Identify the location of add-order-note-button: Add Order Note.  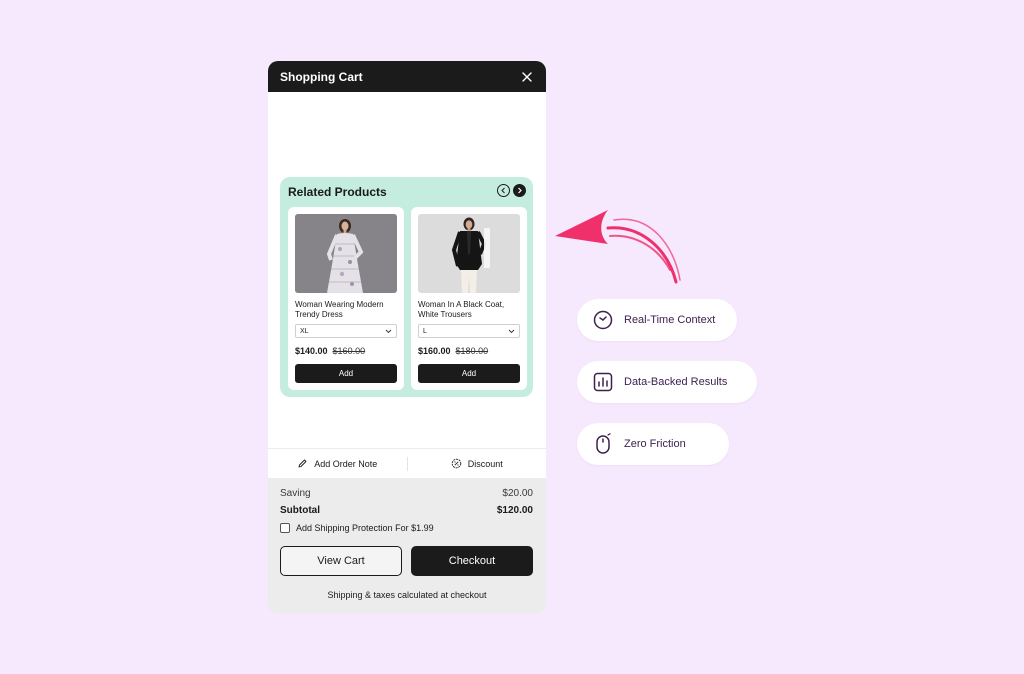
(337, 463).